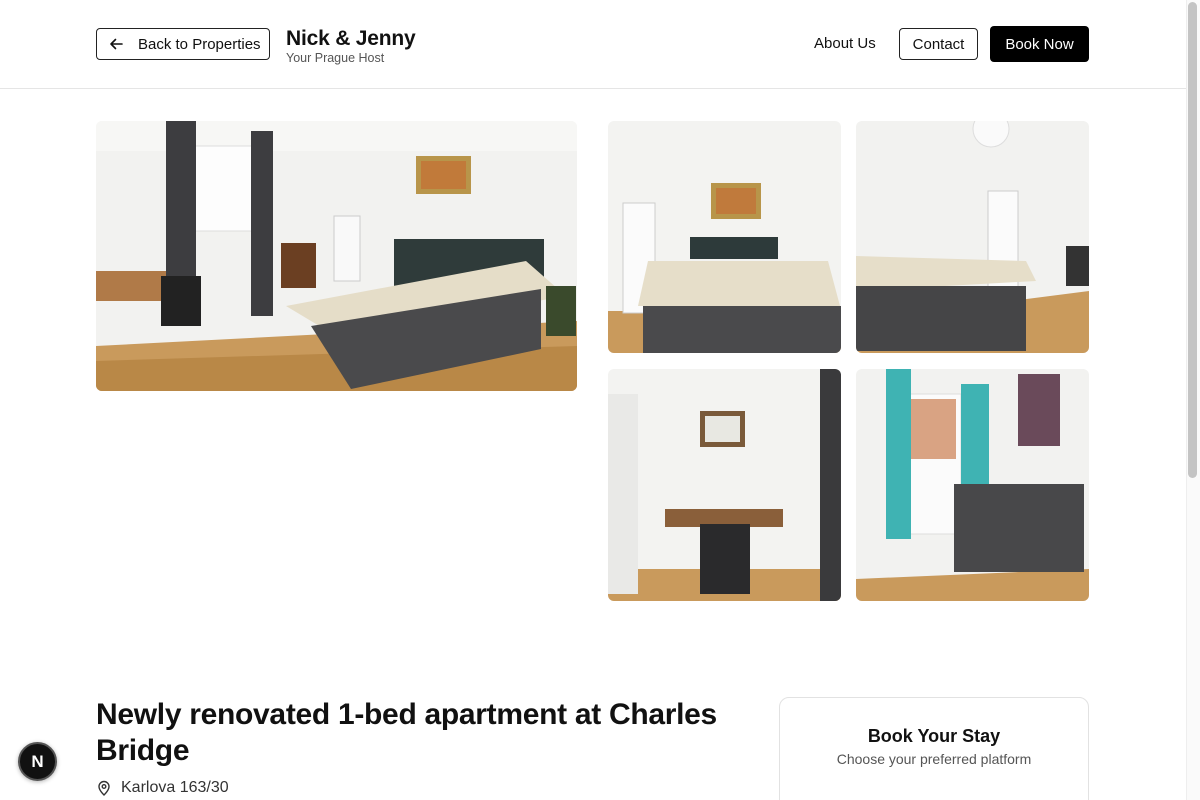 The image size is (1200, 800). I want to click on booking-title: Book Your Stay, so click(934, 736).